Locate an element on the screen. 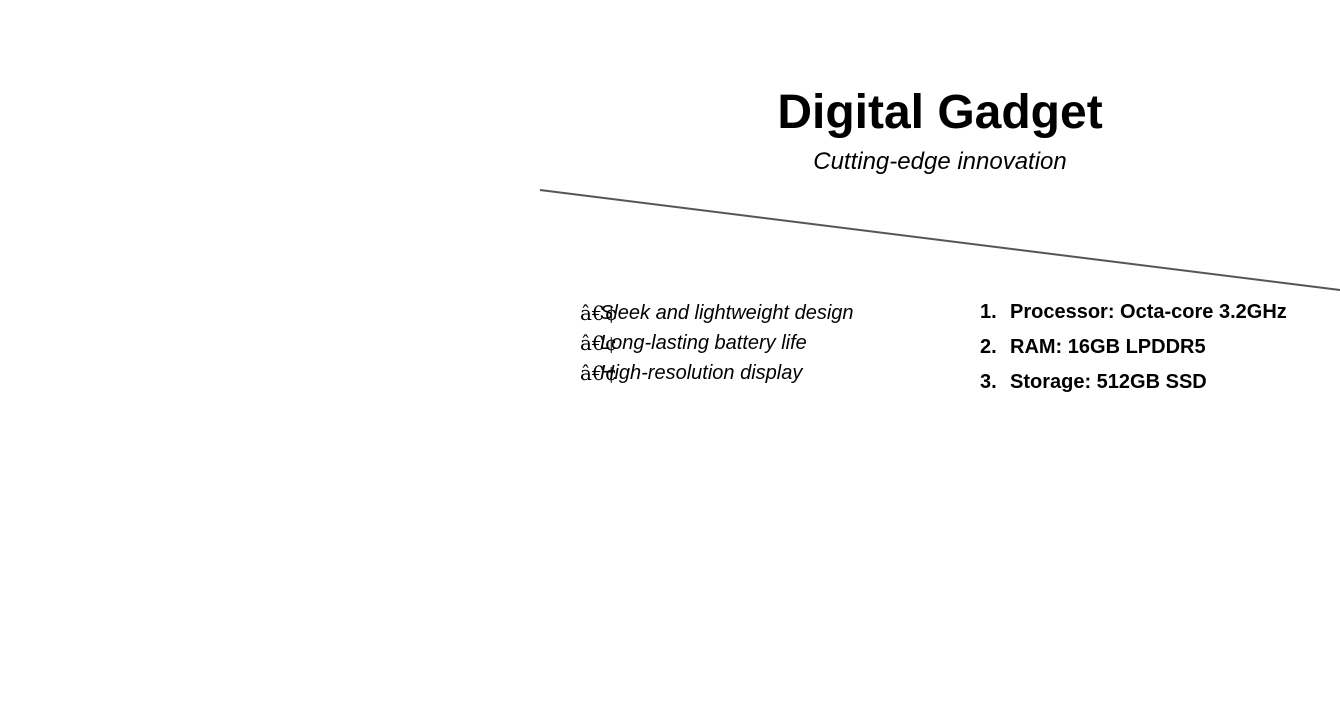  diagonal-divider-line is located at coordinates (939, 240).